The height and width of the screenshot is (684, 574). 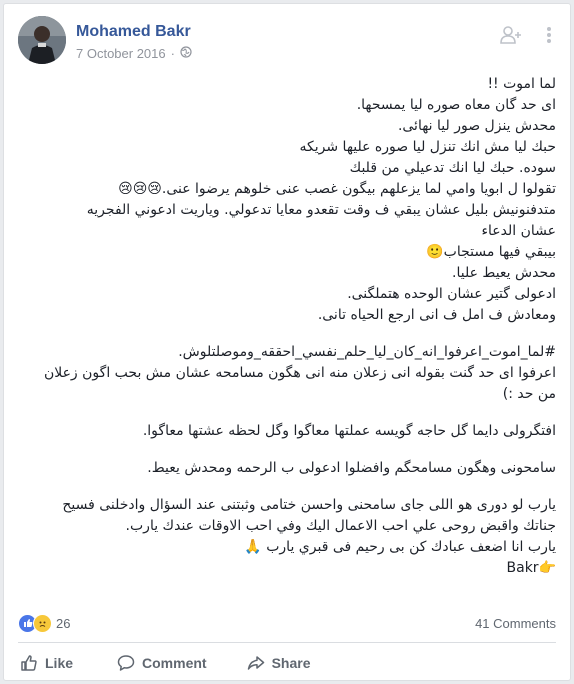 I want to click on author-name: Mohamed Bakr, so click(x=133, y=32).